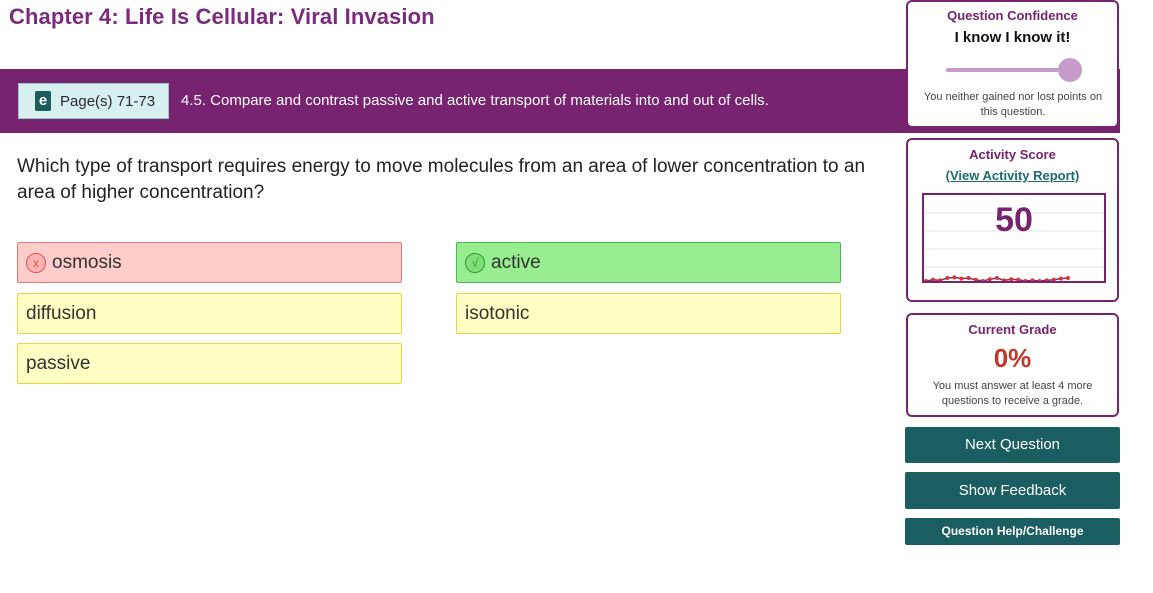 The width and height of the screenshot is (1153, 593). What do you see at coordinates (1008, 70) in the screenshot?
I see `slider-track` at bounding box center [1008, 70].